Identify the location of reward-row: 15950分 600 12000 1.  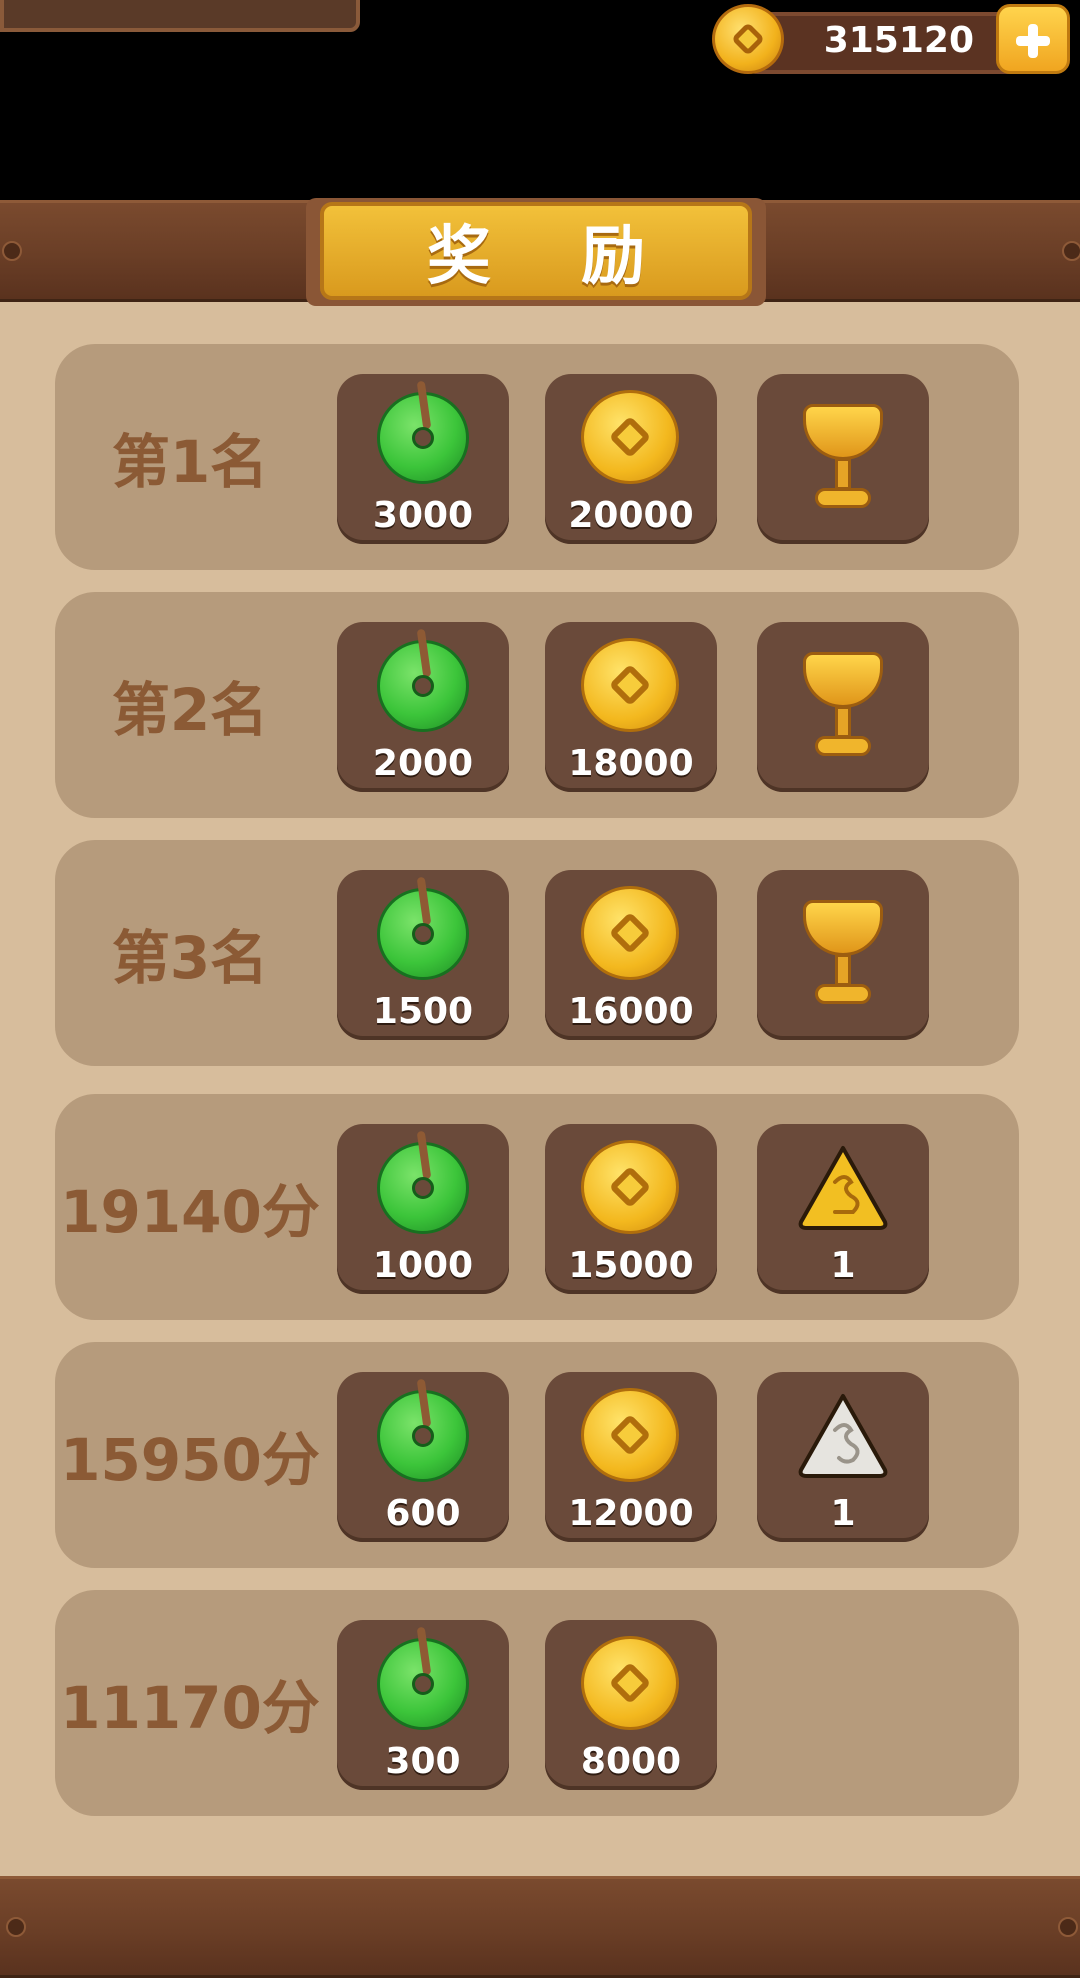
(537, 1455).